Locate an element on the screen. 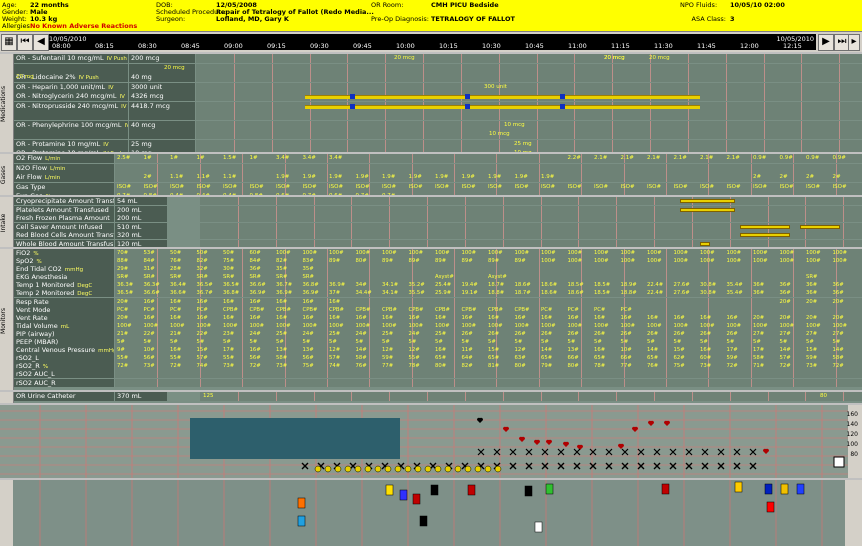  output-row: OR Urine Catheter 370 mL 125 80 is located at coordinates (438, 397).